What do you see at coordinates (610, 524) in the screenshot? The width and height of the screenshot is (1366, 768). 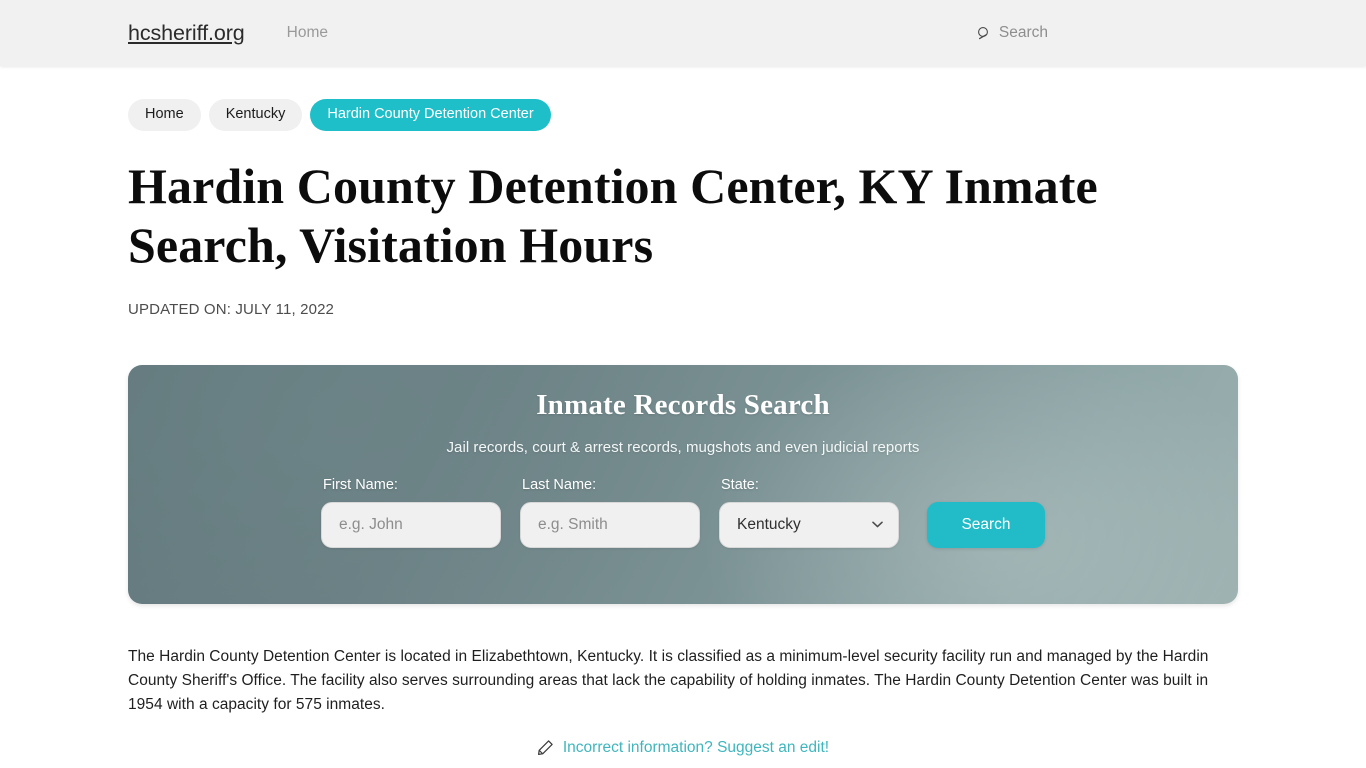 I see `last-name-input` at bounding box center [610, 524].